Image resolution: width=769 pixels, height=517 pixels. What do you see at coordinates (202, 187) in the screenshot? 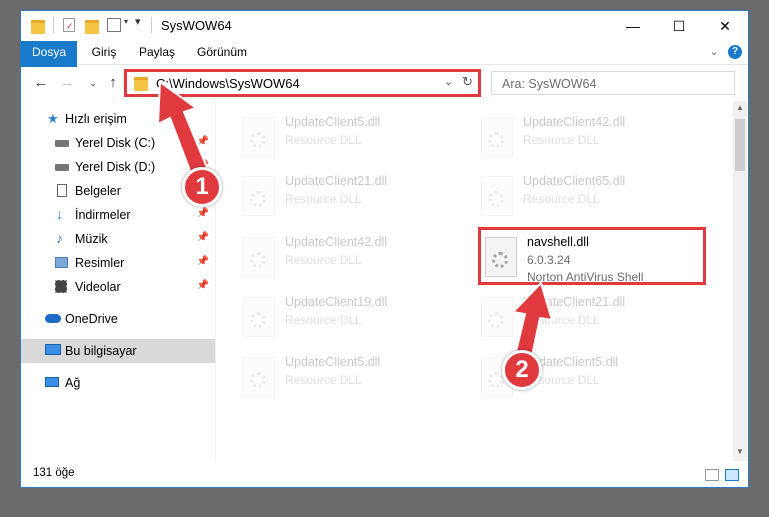
I see `step-1-badge: 1` at bounding box center [202, 187].